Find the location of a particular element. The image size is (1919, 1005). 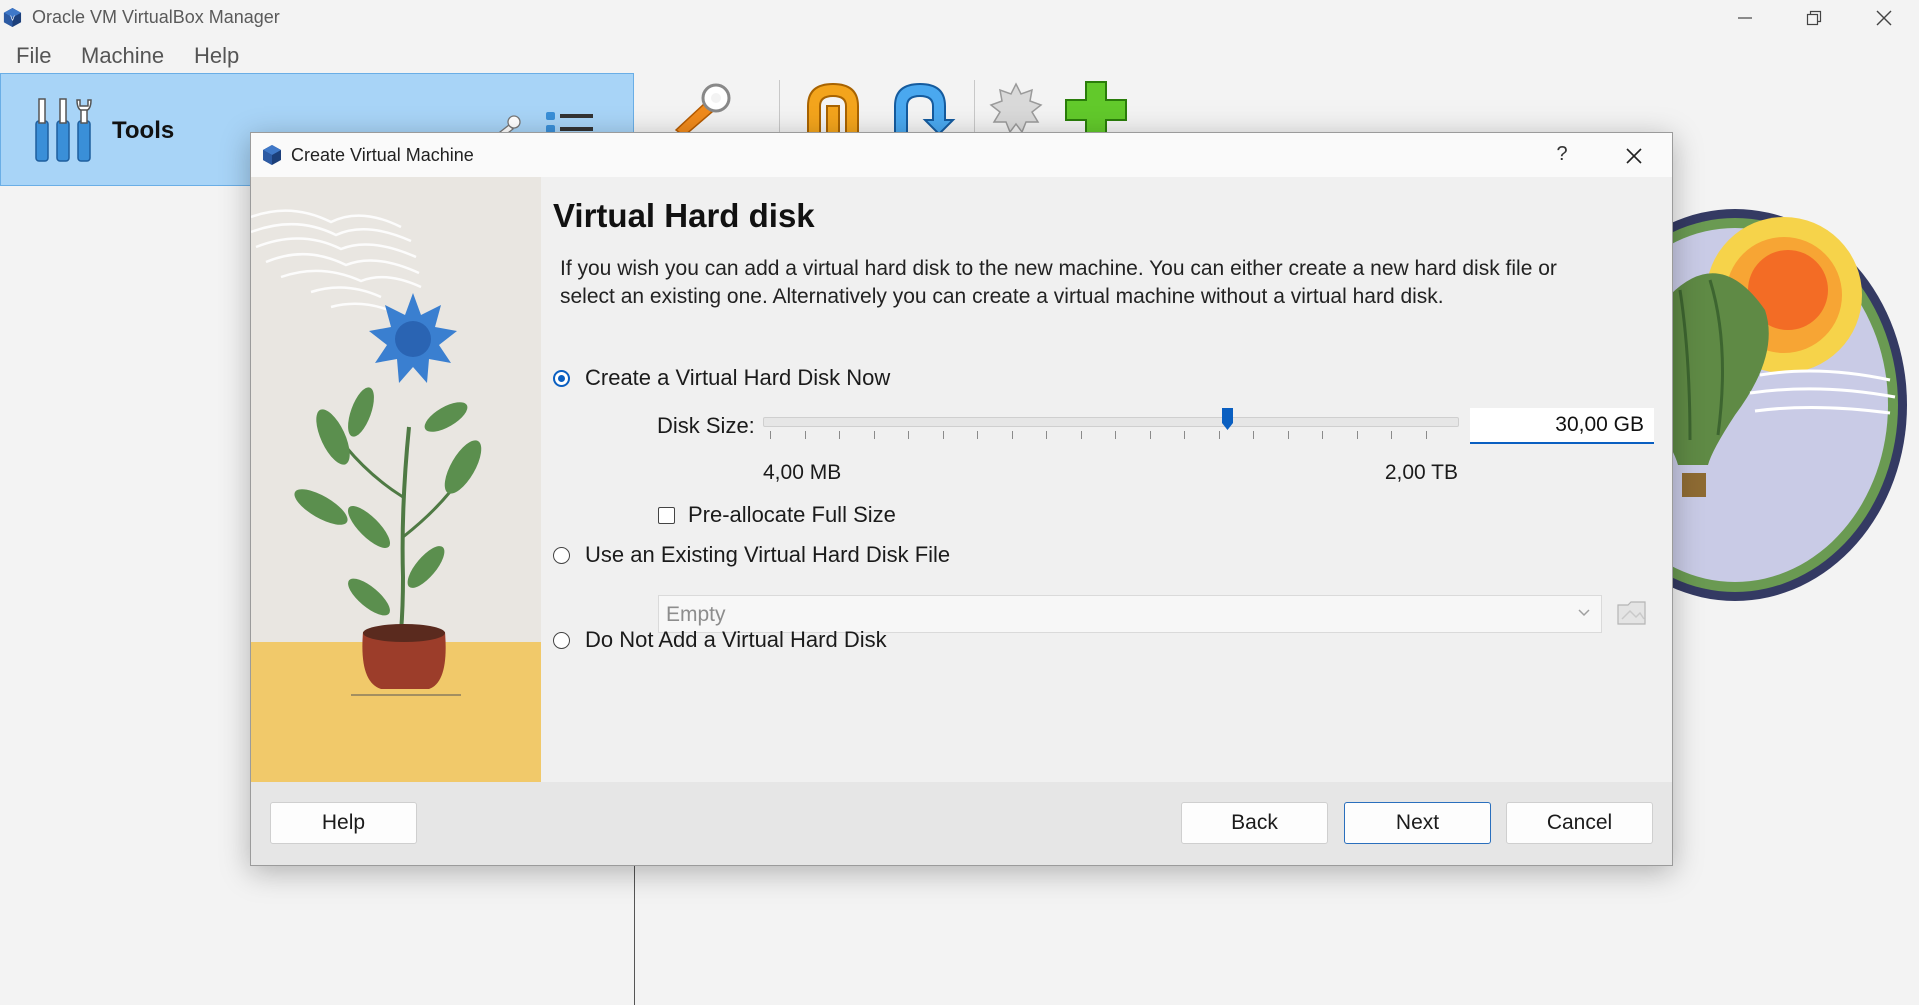

radio-create-now is located at coordinates (561, 378).